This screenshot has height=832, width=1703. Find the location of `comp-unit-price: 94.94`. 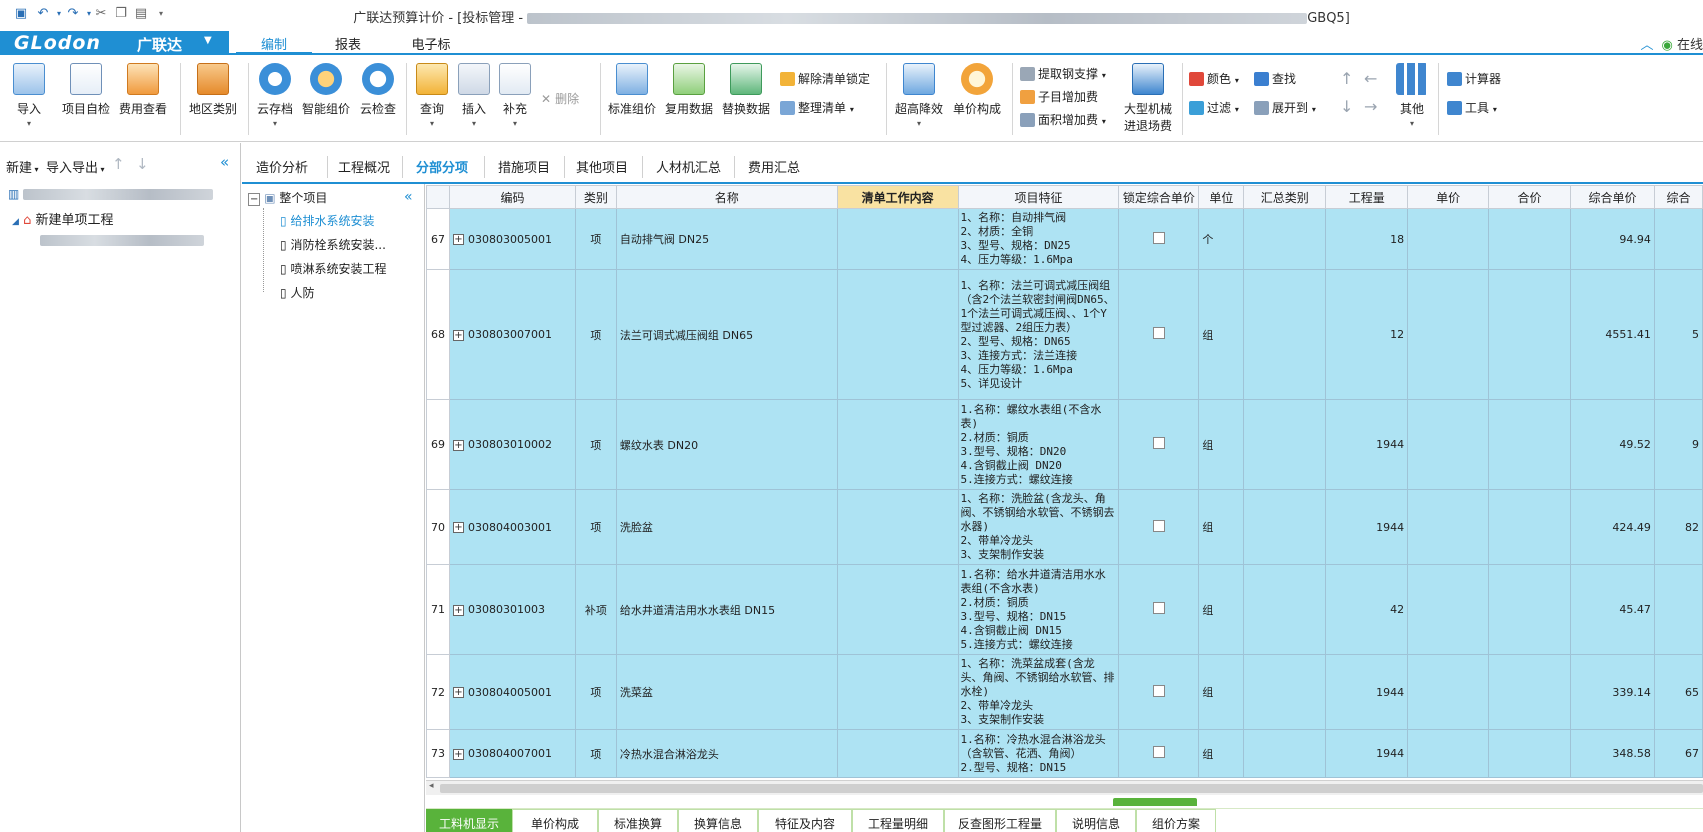

comp-unit-price: 94.94 is located at coordinates (1612, 239).